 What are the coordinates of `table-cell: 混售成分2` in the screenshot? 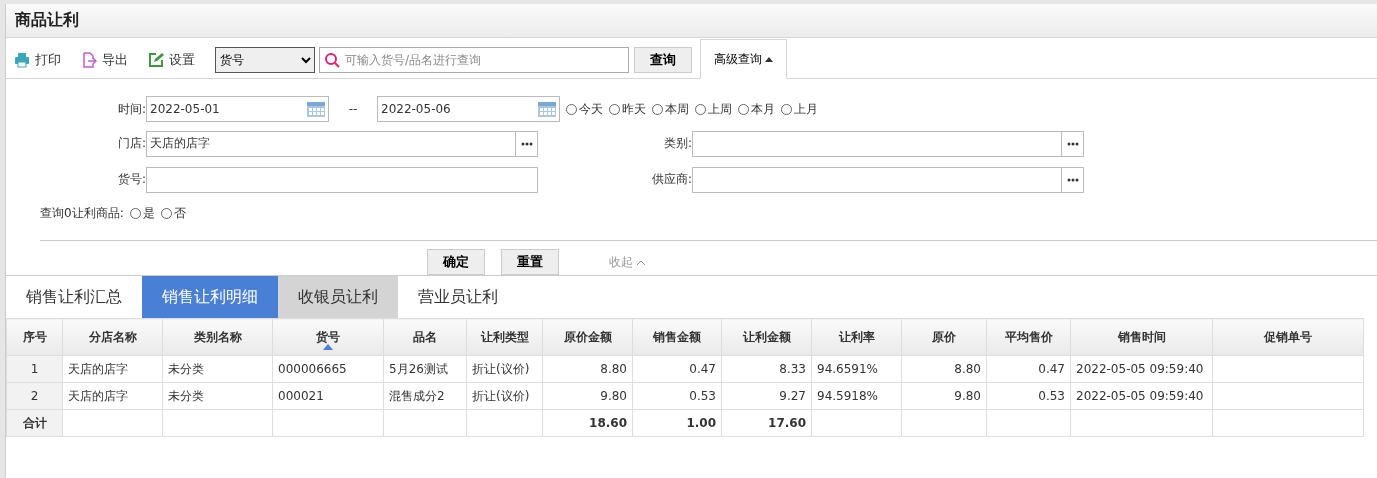 It's located at (425, 396).